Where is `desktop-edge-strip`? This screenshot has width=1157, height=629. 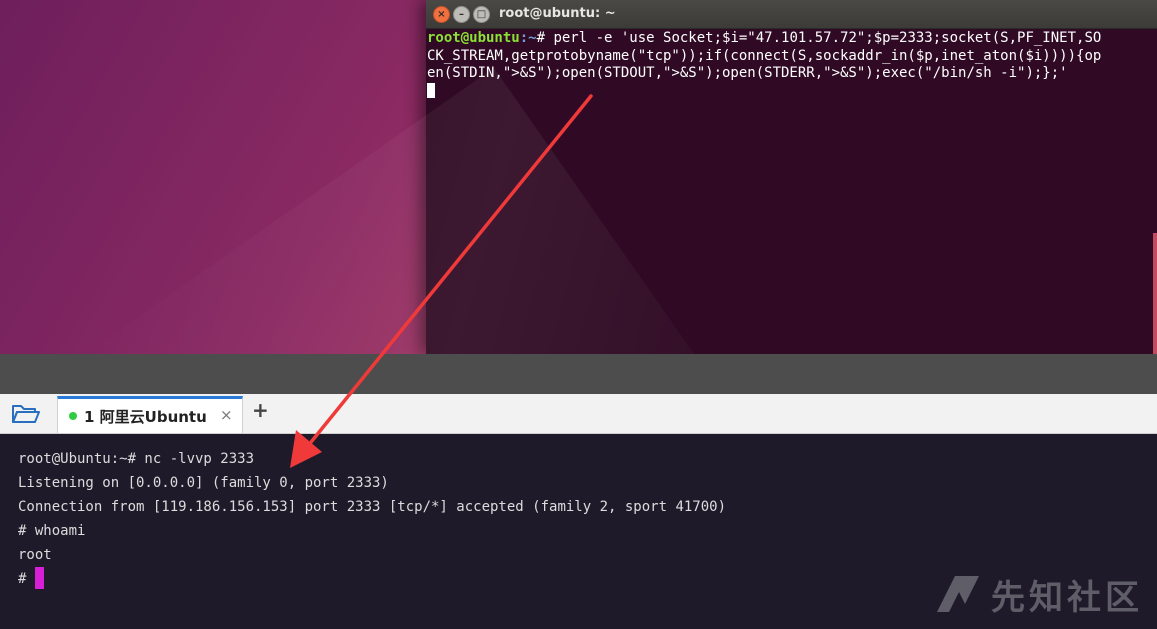
desktop-edge-strip is located at coordinates (1155, 293).